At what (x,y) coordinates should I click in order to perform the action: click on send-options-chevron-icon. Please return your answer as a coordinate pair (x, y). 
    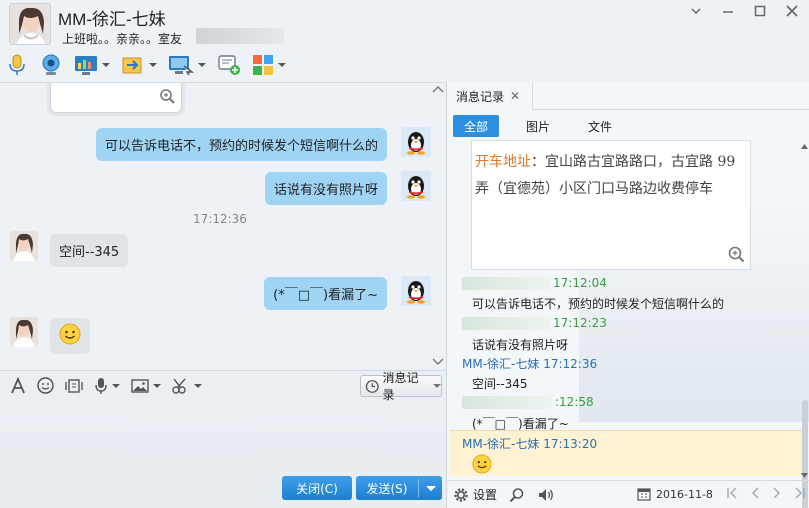
    Looking at the image, I should click on (431, 488).